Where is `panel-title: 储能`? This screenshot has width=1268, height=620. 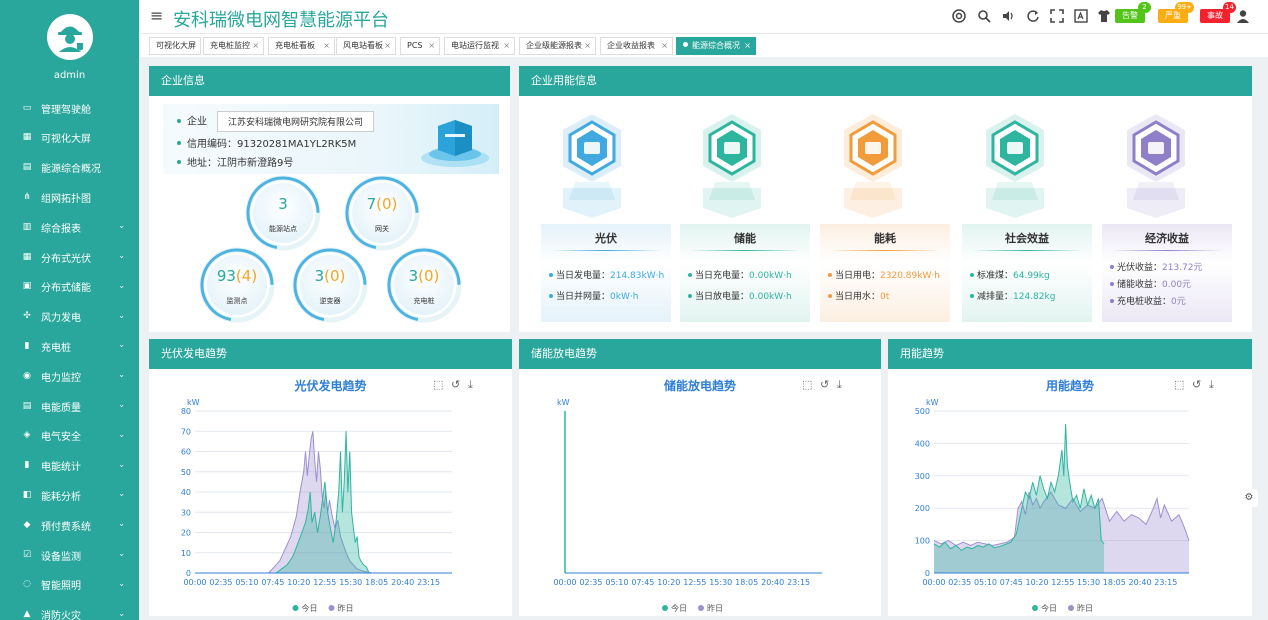 panel-title: 储能 is located at coordinates (745, 238).